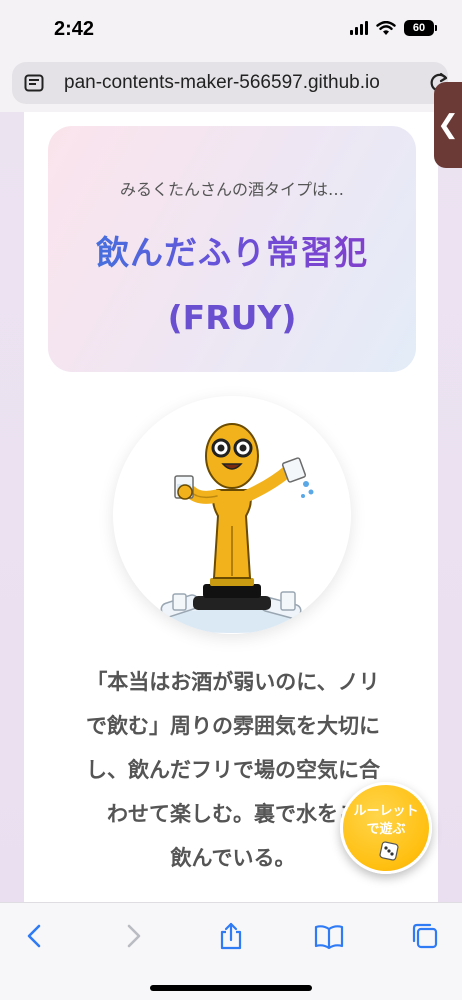  Describe the element at coordinates (389, 851) in the screenshot. I see `dice-icon` at that location.